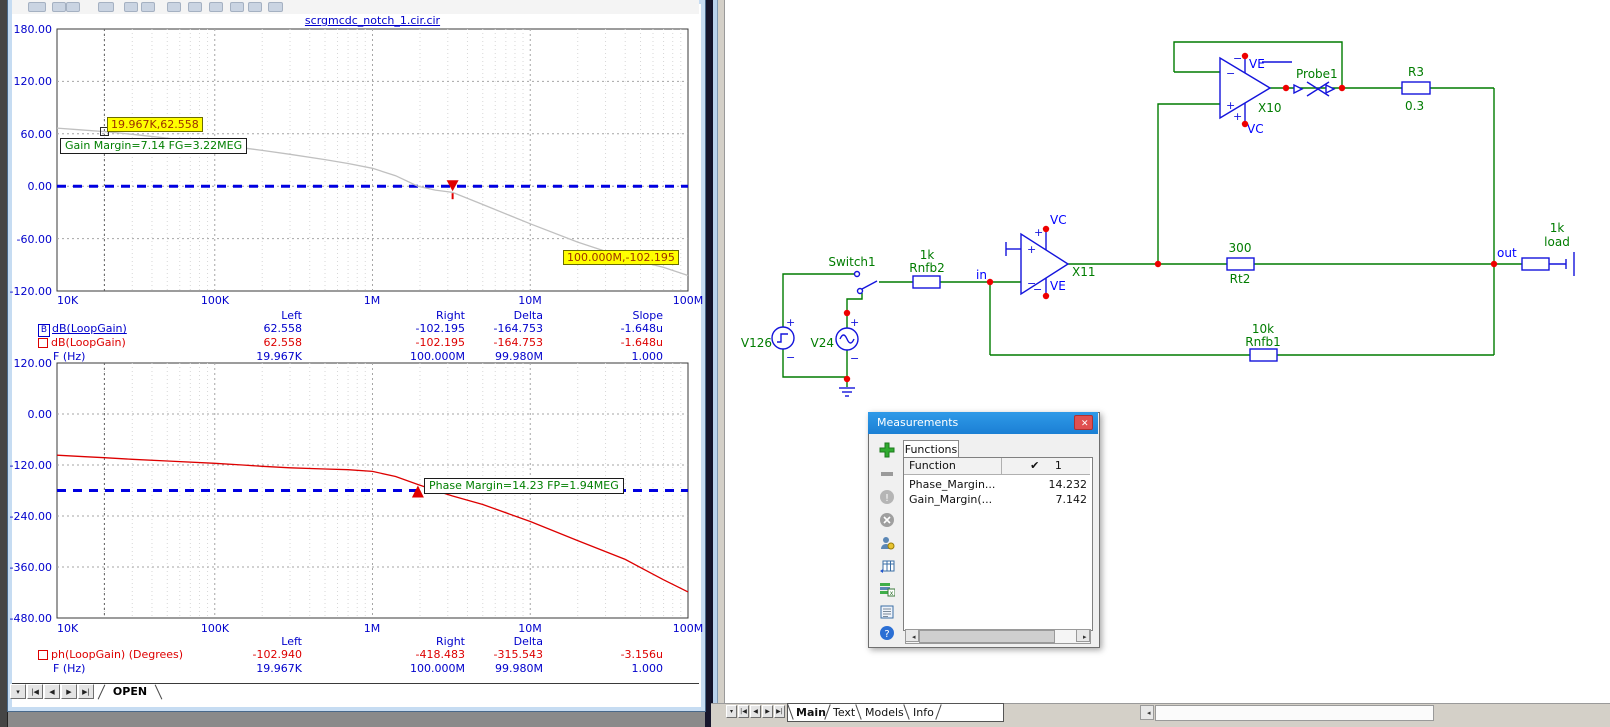 Image resolution: width=1610 pixels, height=727 pixels. I want to click on col-header: Slope, so click(647, 315).